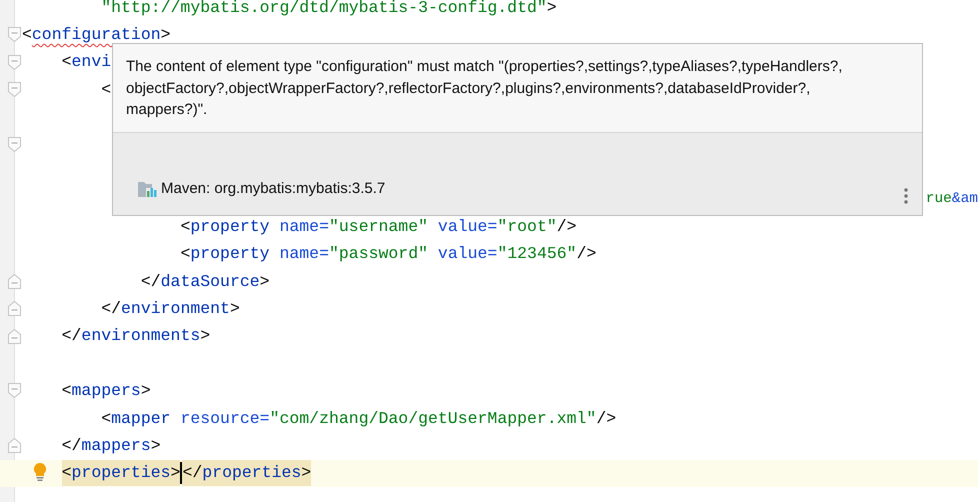  Describe the element at coordinates (433, 419) in the screenshot. I see `code-token: "com/zhang/Dao/getUserMapper.xml"` at that location.